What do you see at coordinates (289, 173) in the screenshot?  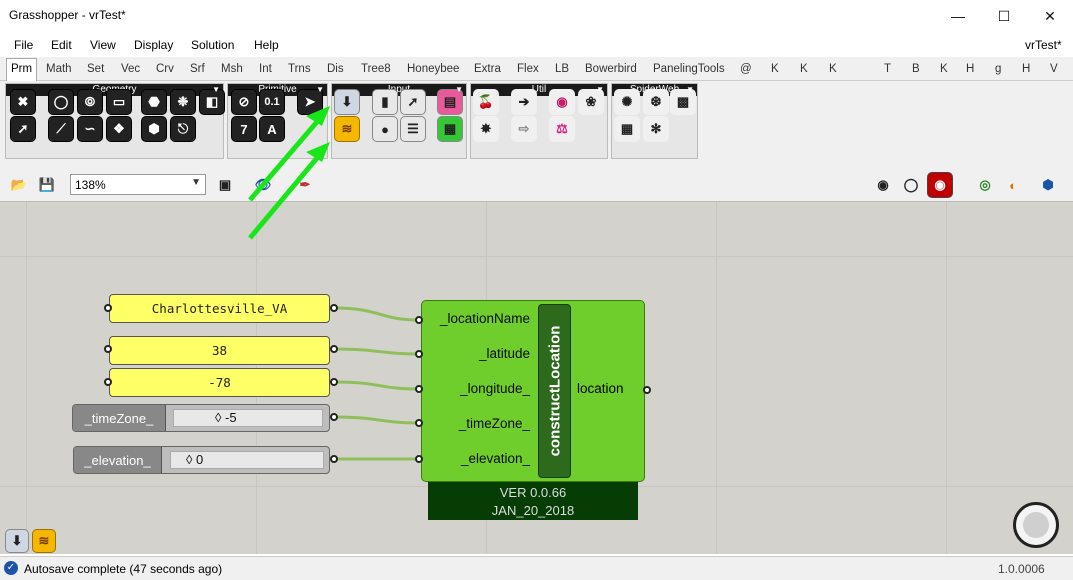 I see `annotation-arrows` at bounding box center [289, 173].